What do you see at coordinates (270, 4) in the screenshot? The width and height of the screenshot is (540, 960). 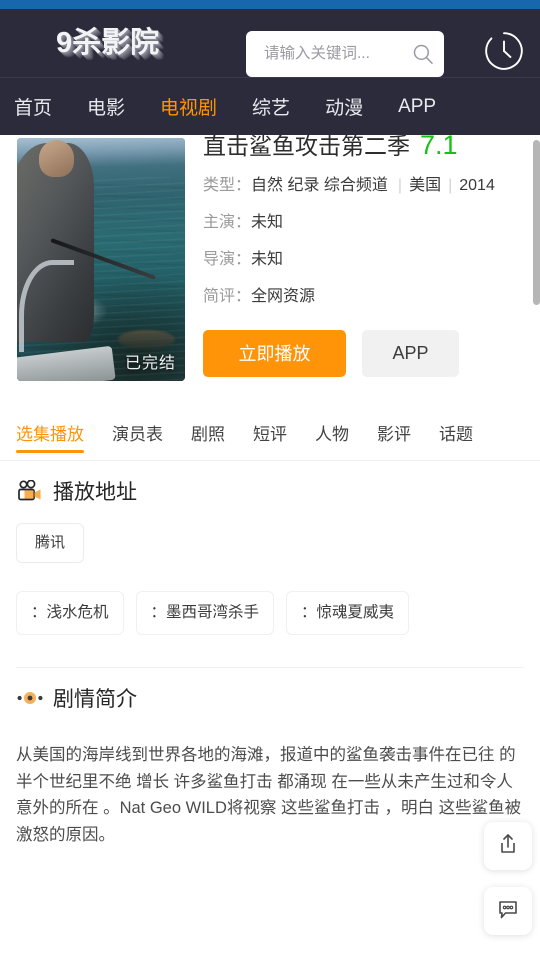 I see `status-bar` at bounding box center [270, 4].